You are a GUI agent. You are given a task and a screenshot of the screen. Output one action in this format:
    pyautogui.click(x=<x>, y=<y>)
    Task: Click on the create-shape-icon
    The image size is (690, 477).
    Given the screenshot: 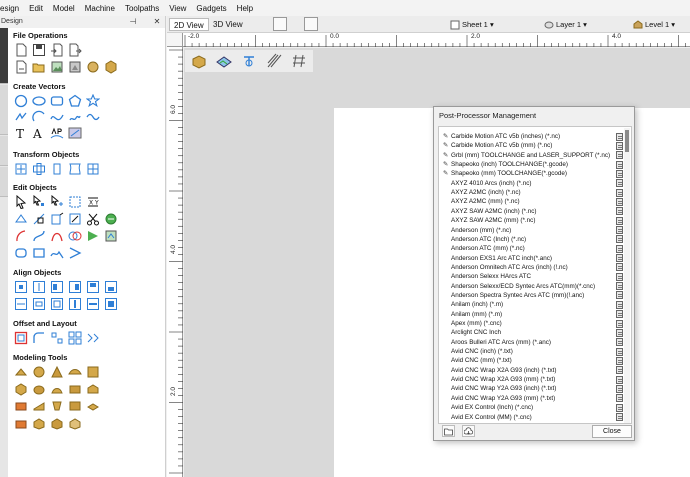 What is the action you would take?
    pyautogui.click(x=20, y=371)
    